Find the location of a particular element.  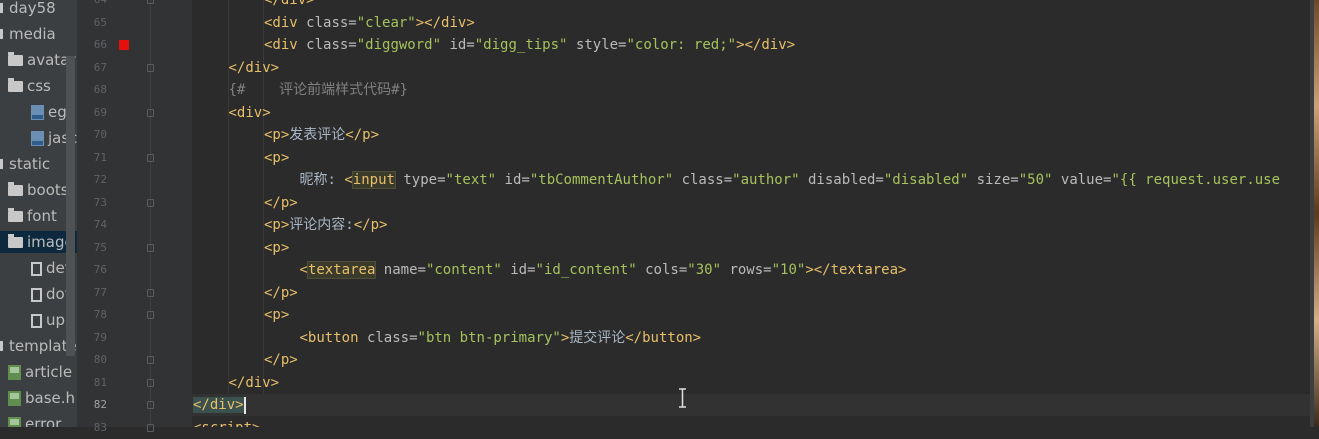

editor-scrollbar is located at coordinates (1314, 213).